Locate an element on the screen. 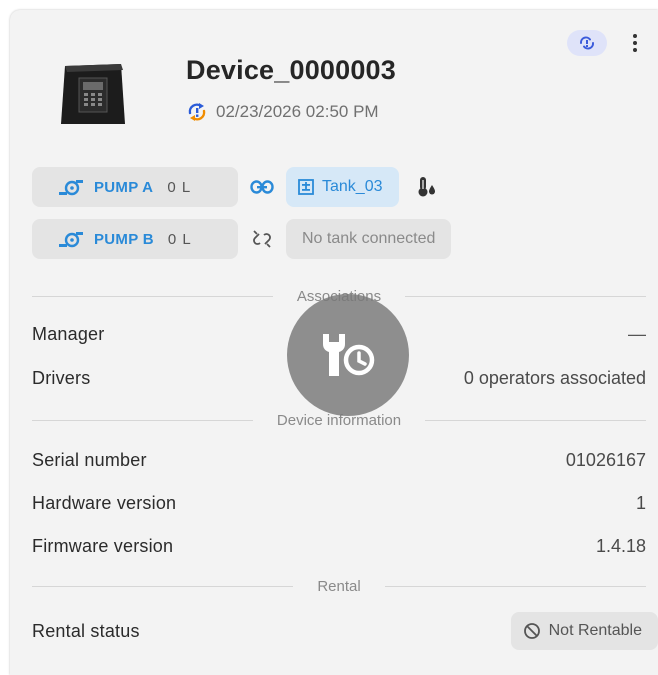 This screenshot has height=675, width=658. drivers-label: Drivers is located at coordinates (61, 378).